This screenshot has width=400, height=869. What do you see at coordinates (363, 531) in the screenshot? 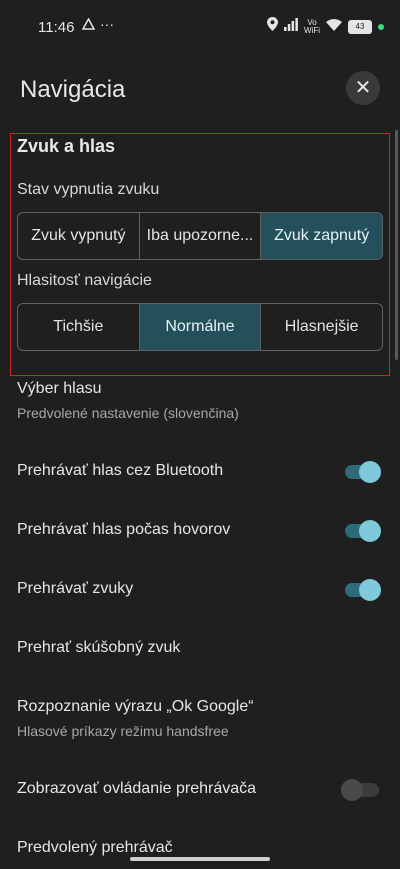
I see `calls-voice-toggle` at bounding box center [363, 531].